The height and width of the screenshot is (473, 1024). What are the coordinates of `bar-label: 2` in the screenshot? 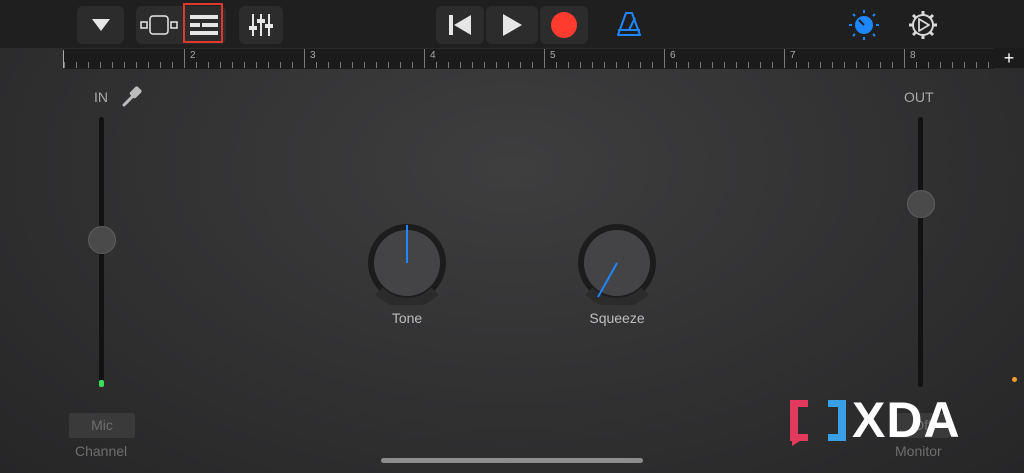 It's located at (193, 55).